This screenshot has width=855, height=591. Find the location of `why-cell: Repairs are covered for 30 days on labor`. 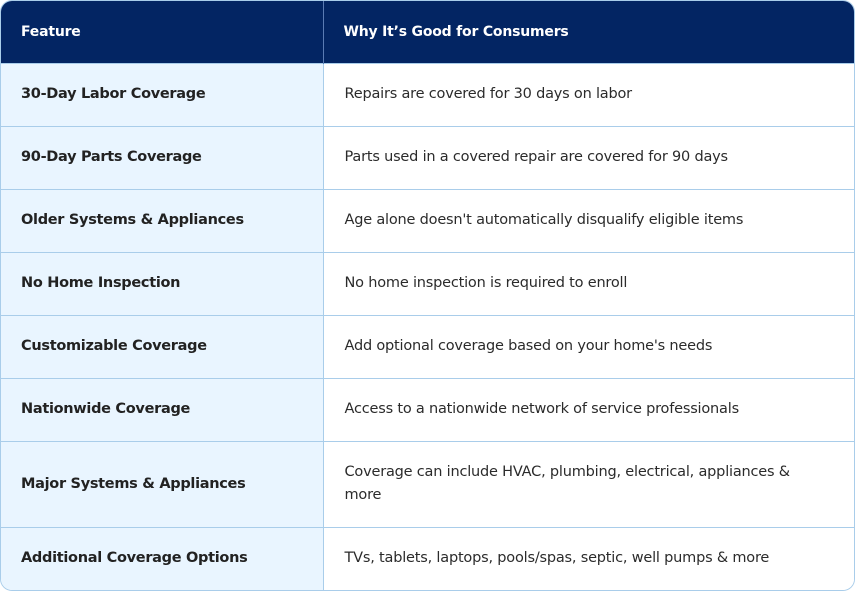

why-cell: Repairs are covered for 30 days on labor is located at coordinates (588, 94).